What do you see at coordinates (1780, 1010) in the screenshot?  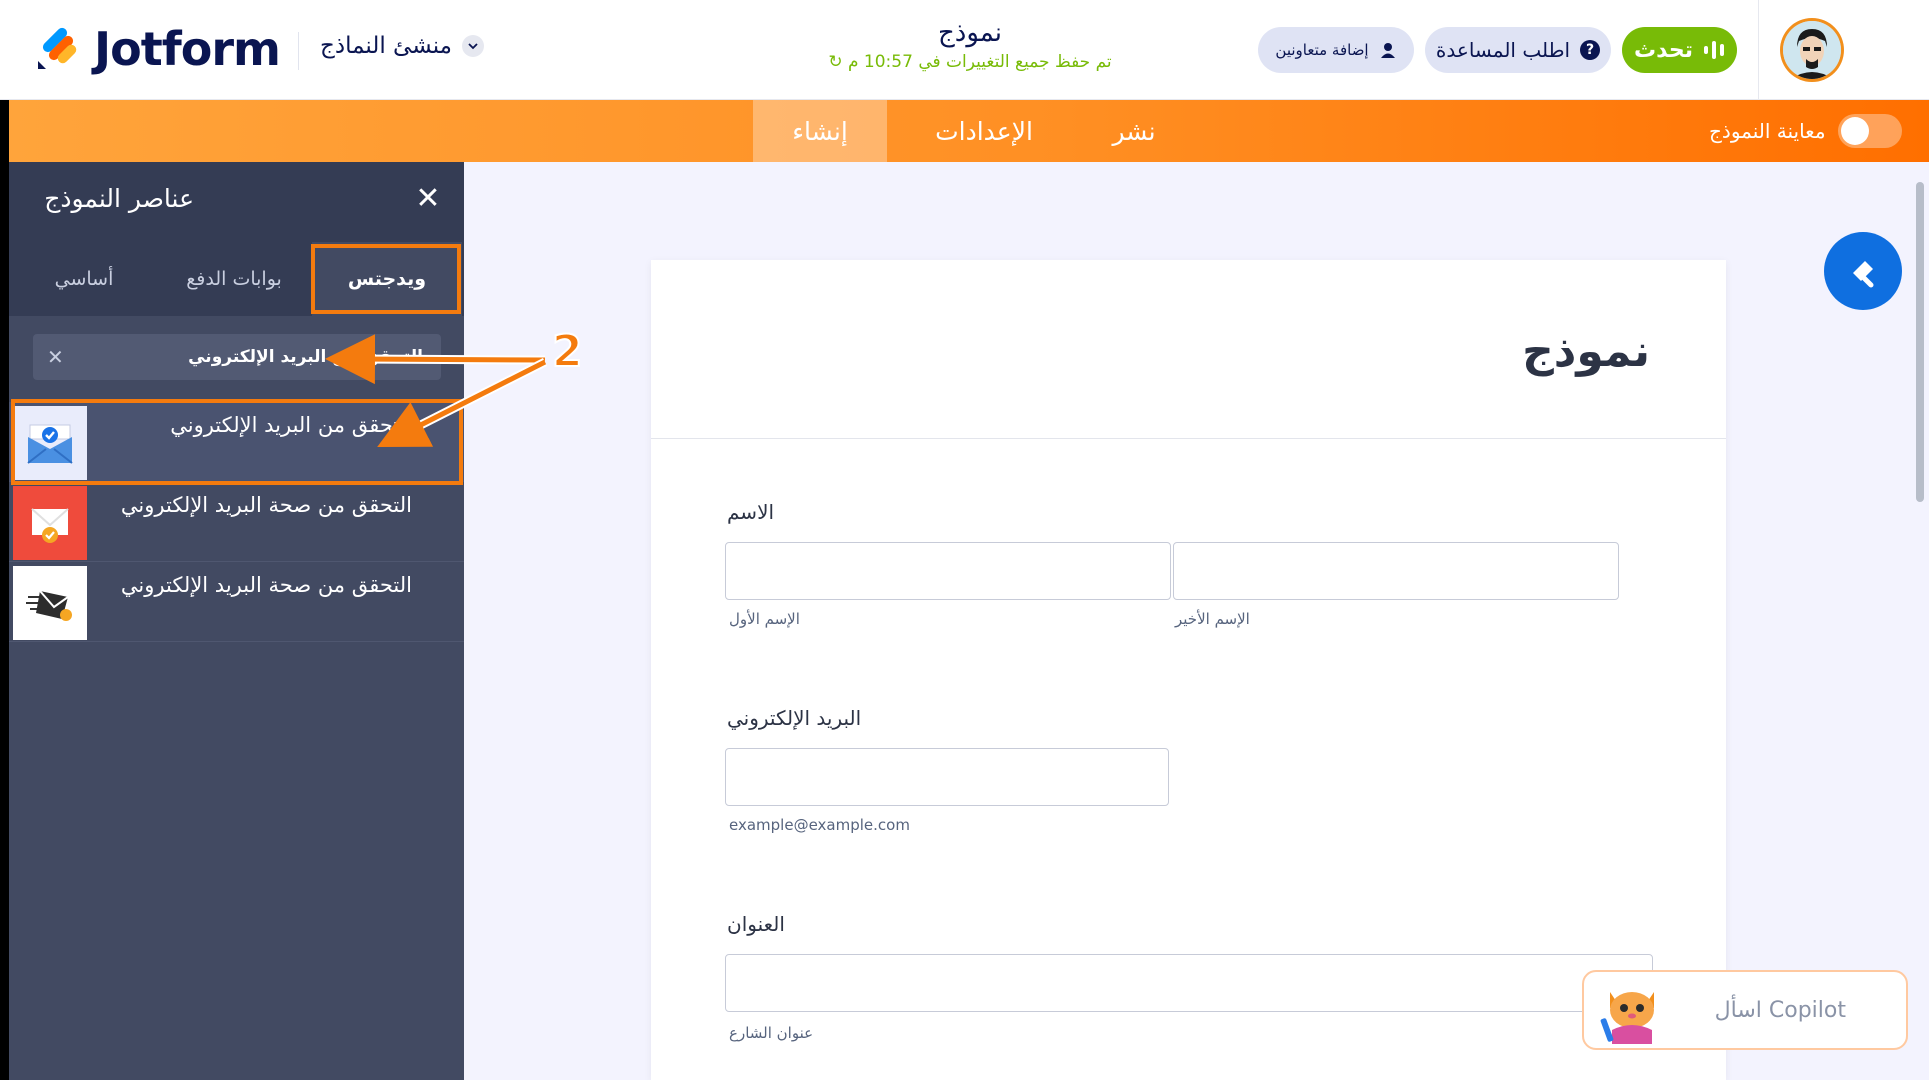 I see `copilot-label: اسأل Copilot` at bounding box center [1780, 1010].